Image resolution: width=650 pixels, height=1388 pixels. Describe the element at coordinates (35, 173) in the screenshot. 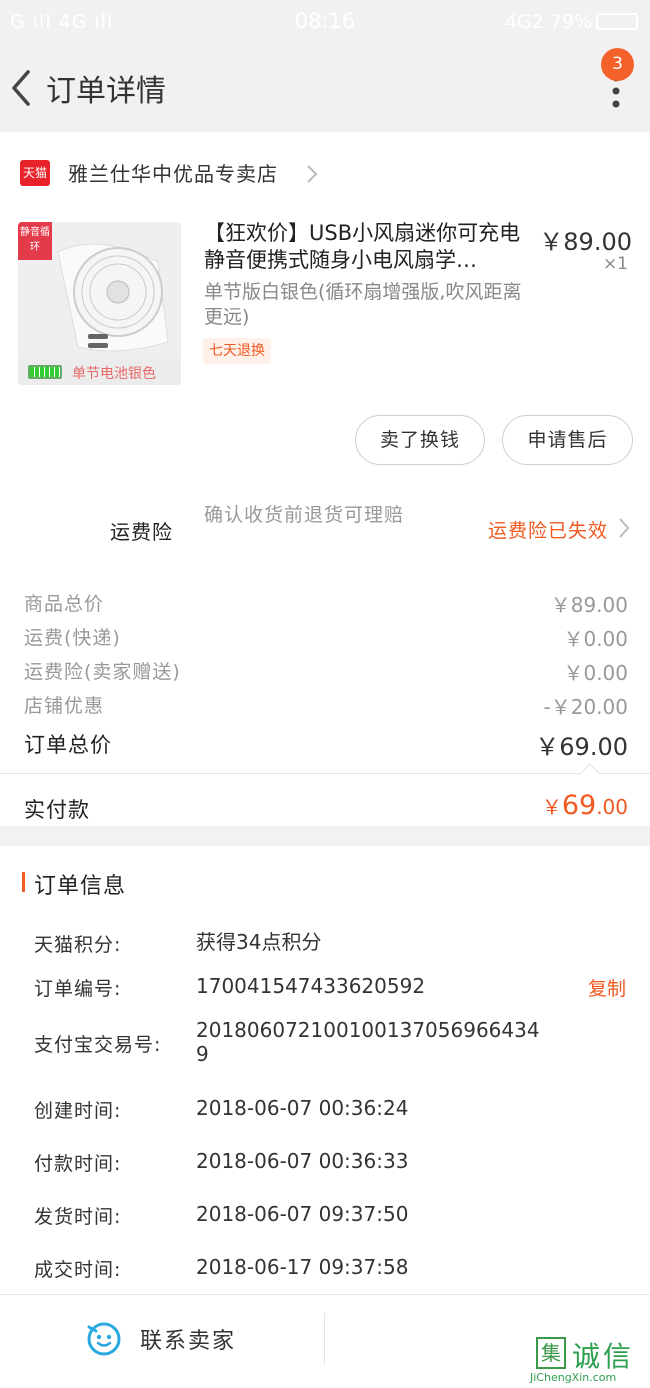

I see `tmall-icon: 天猫` at that location.